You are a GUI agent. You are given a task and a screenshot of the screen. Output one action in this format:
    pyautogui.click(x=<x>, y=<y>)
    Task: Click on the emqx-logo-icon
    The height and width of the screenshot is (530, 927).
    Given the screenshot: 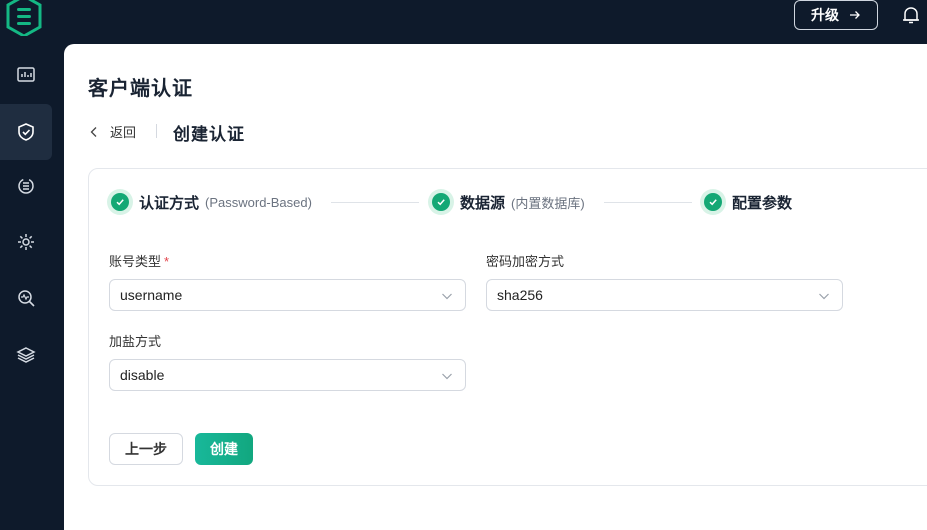 What is the action you would take?
    pyautogui.click(x=24, y=19)
    